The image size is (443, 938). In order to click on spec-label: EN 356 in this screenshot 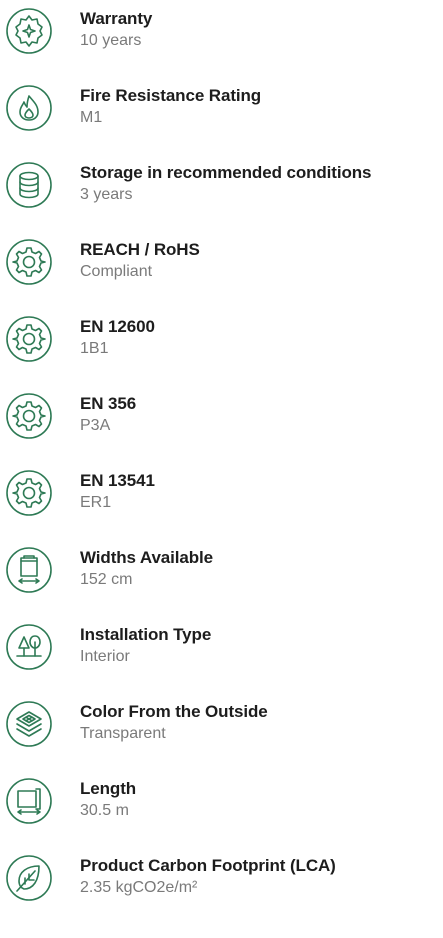, I will do `click(108, 403)`.